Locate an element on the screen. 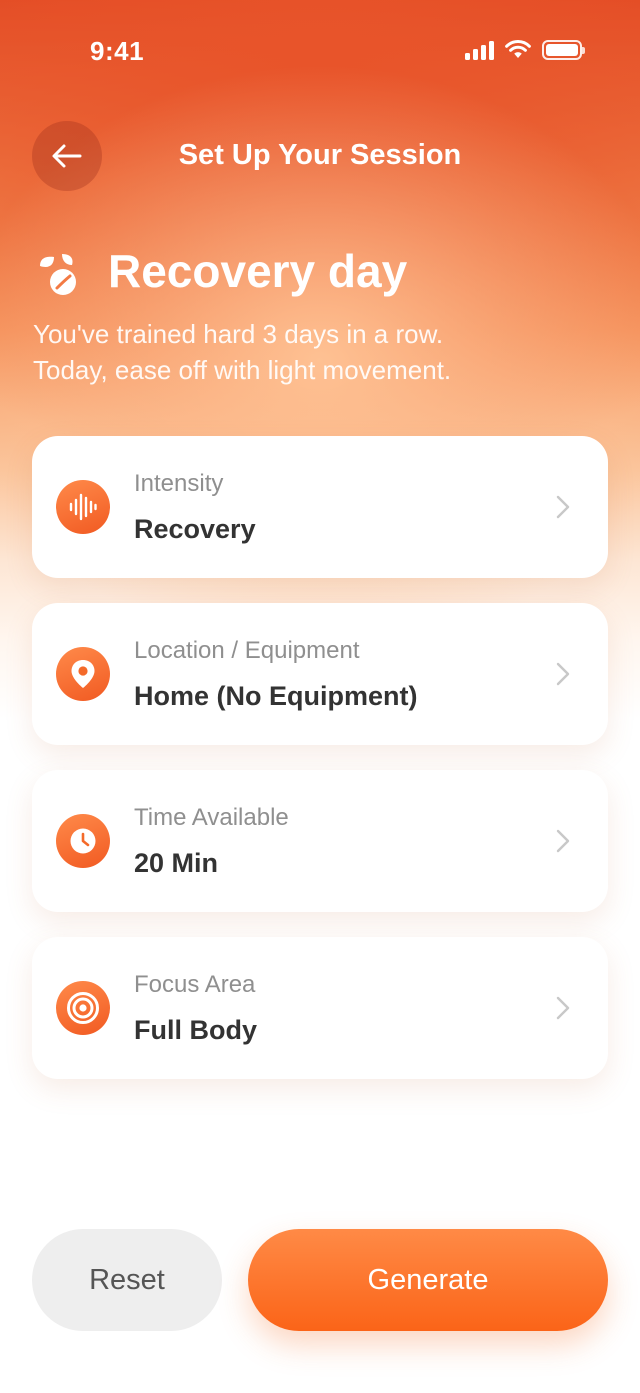  option-value: Home (No Equipment) is located at coordinates (276, 696).